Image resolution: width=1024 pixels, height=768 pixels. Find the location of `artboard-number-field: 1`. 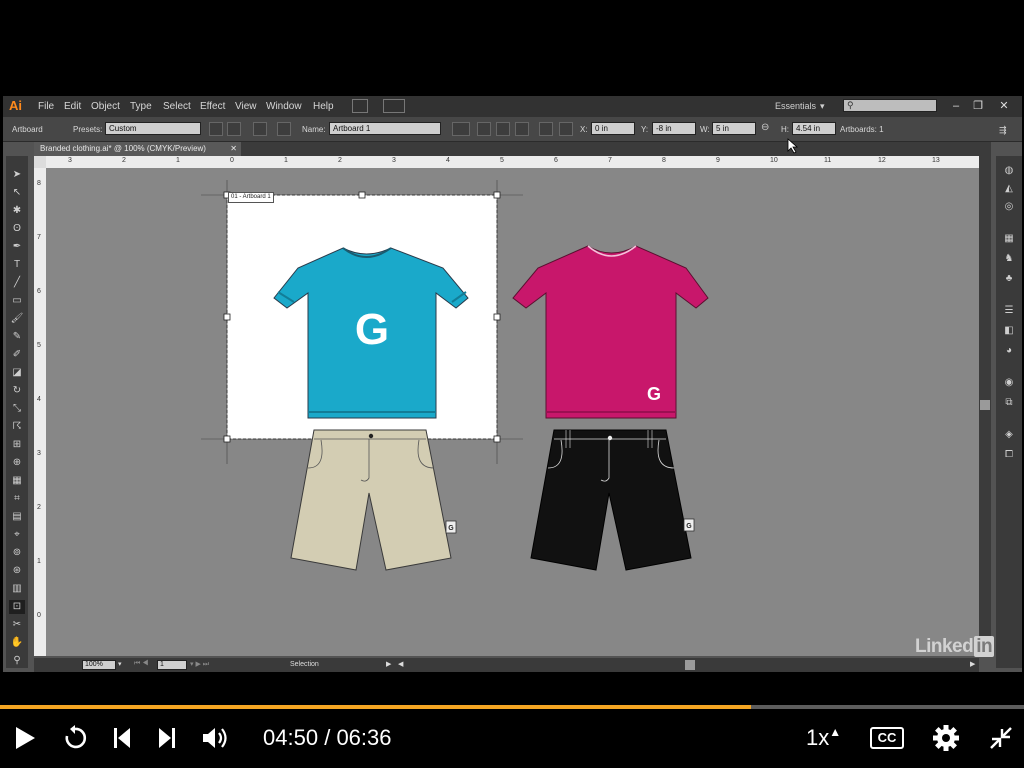

artboard-number-field: 1 is located at coordinates (172, 665).